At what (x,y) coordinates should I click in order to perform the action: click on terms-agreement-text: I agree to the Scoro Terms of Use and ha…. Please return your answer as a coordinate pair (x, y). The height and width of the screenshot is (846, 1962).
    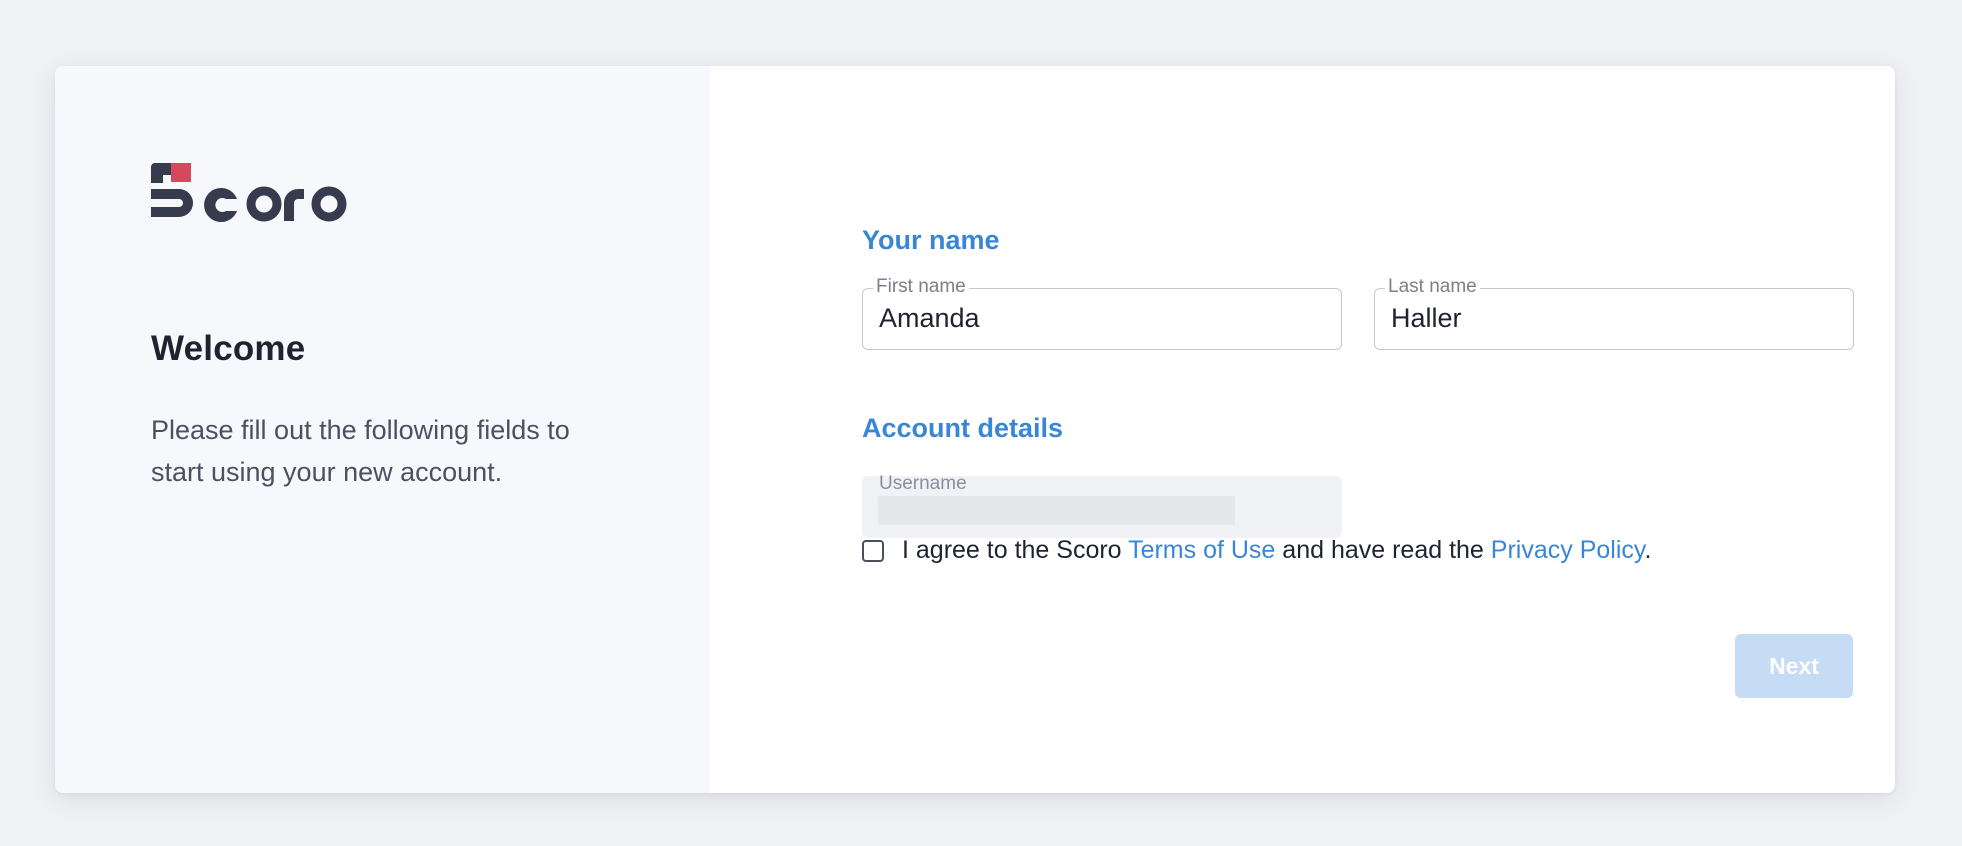
    Looking at the image, I should click on (1277, 550).